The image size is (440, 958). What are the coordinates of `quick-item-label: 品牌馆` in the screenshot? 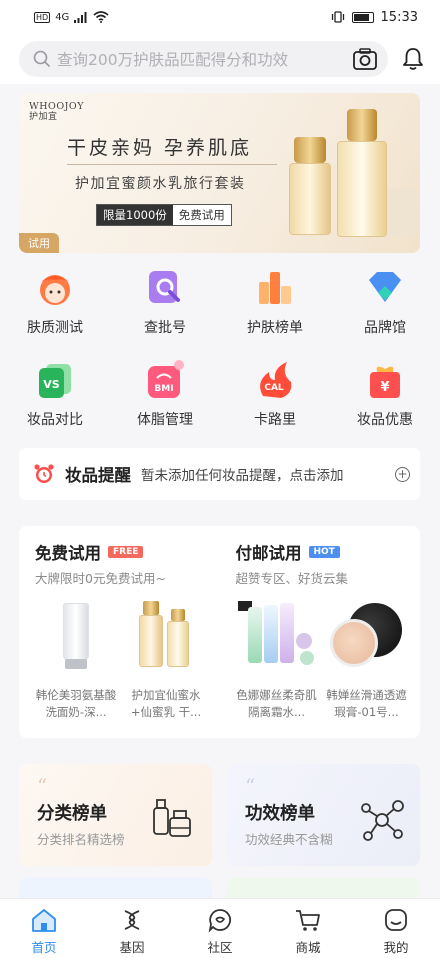 It's located at (385, 328).